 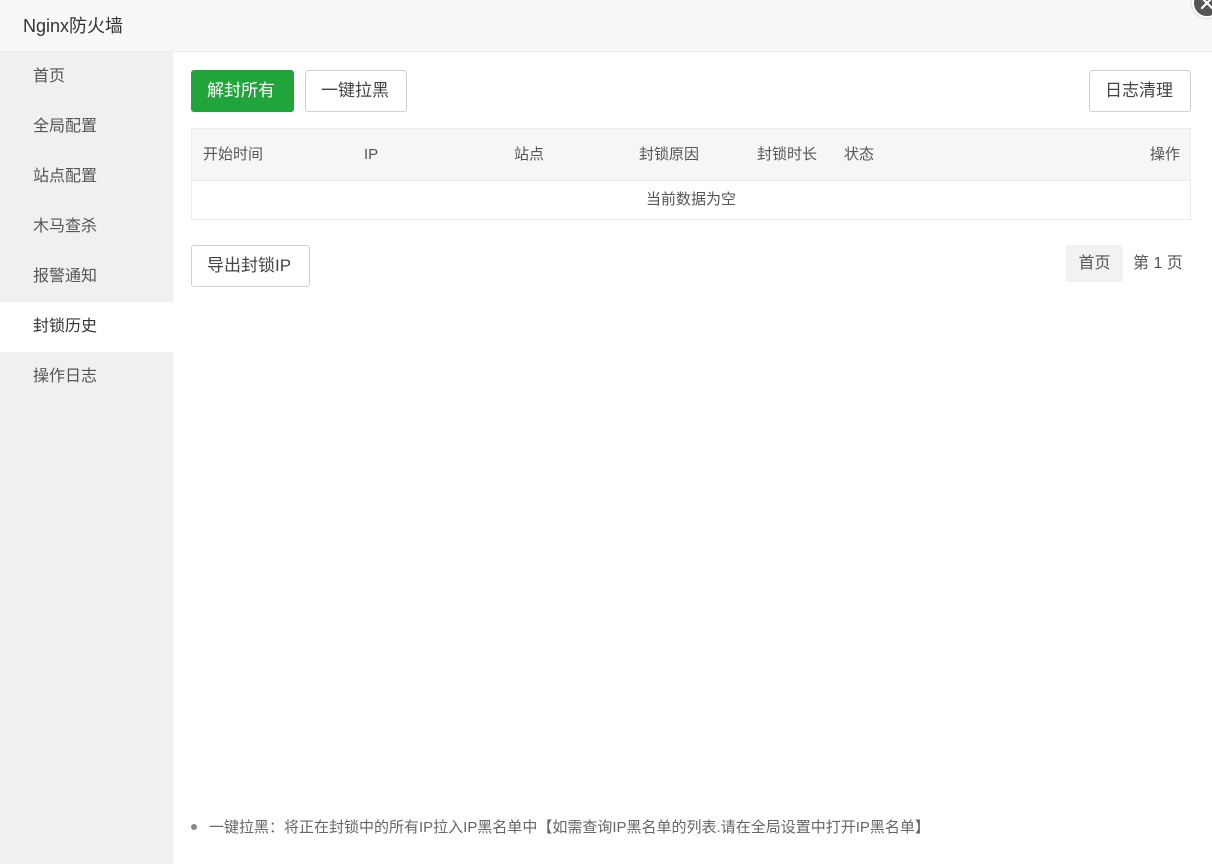 What do you see at coordinates (1164, 154) in the screenshot?
I see `column-actions: 操作` at bounding box center [1164, 154].